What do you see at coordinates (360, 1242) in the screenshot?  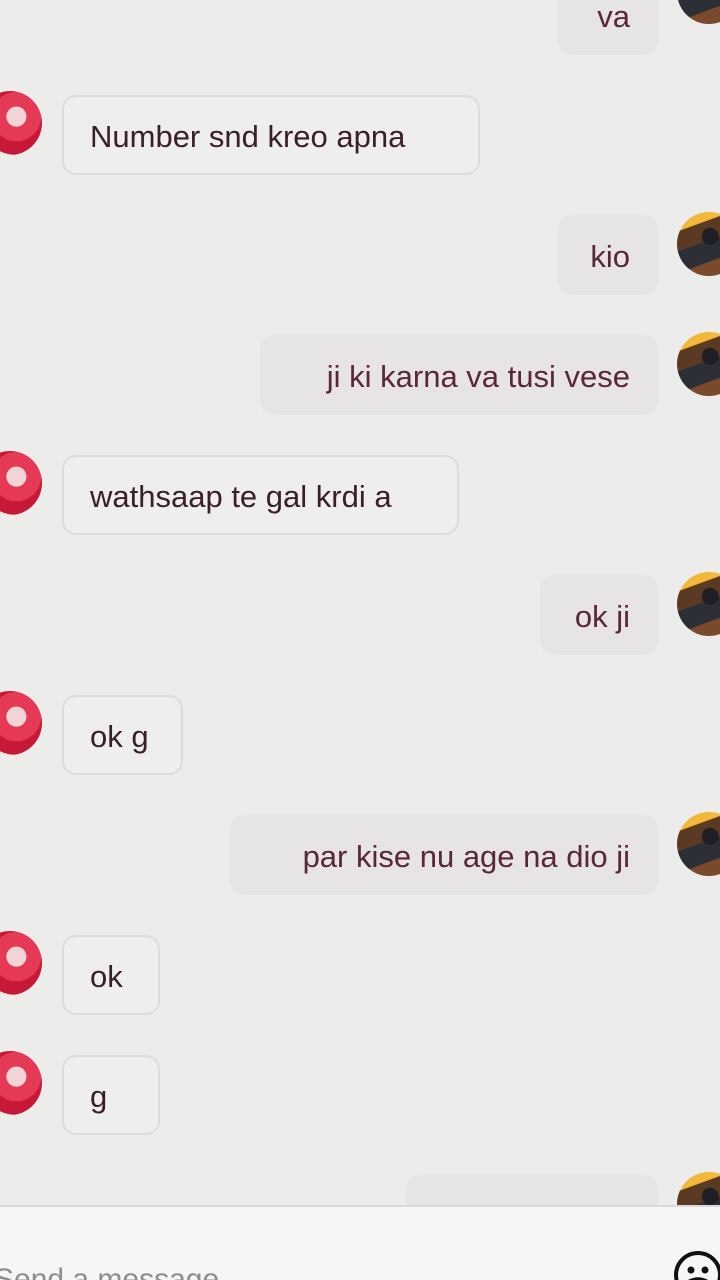 I see `message-composer` at bounding box center [360, 1242].